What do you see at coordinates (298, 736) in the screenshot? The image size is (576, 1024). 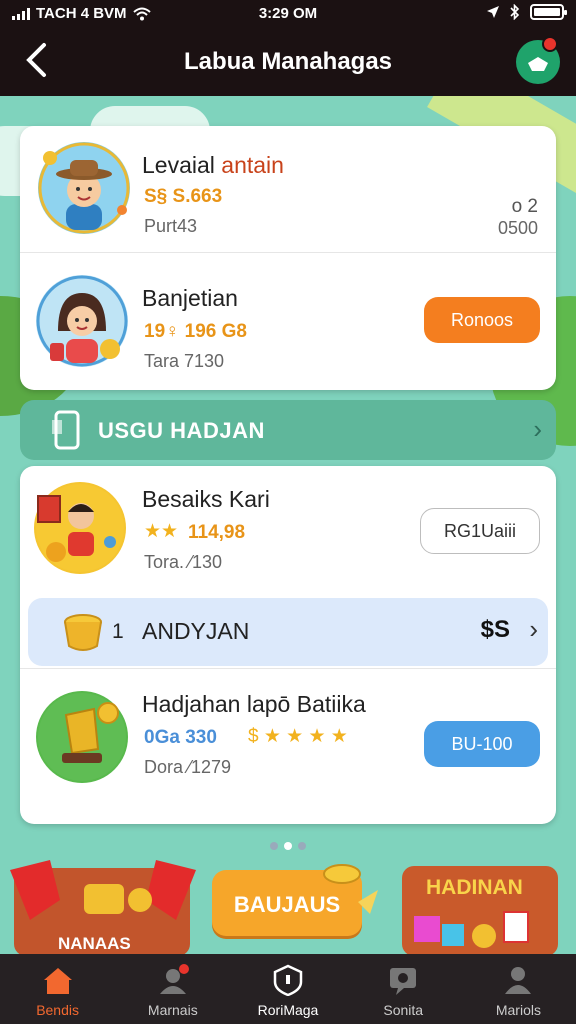 I see `star-rating: $ ★ ★ ★ ★` at bounding box center [298, 736].